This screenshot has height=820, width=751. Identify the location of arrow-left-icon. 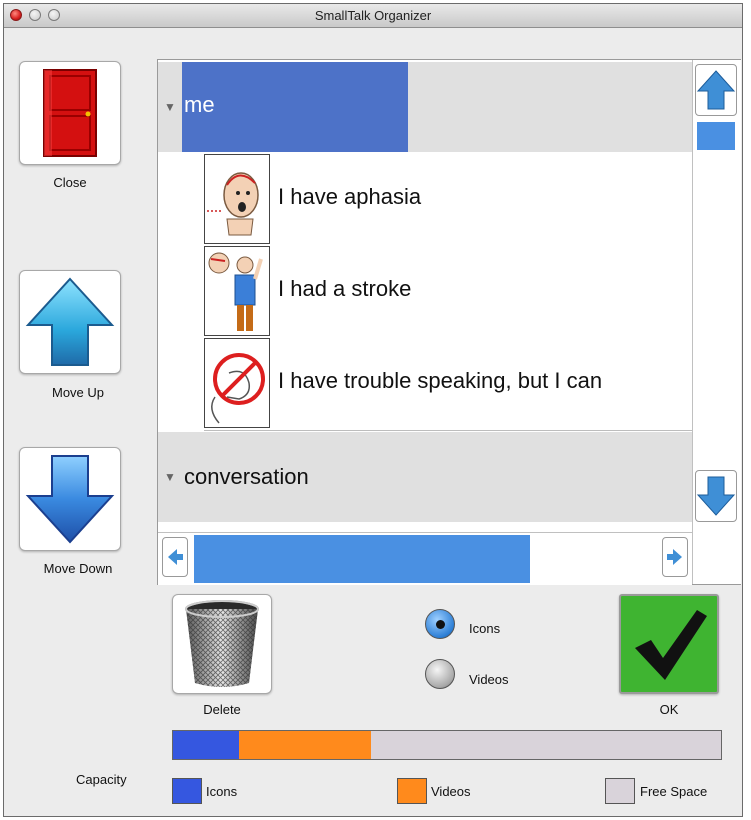
(175, 557).